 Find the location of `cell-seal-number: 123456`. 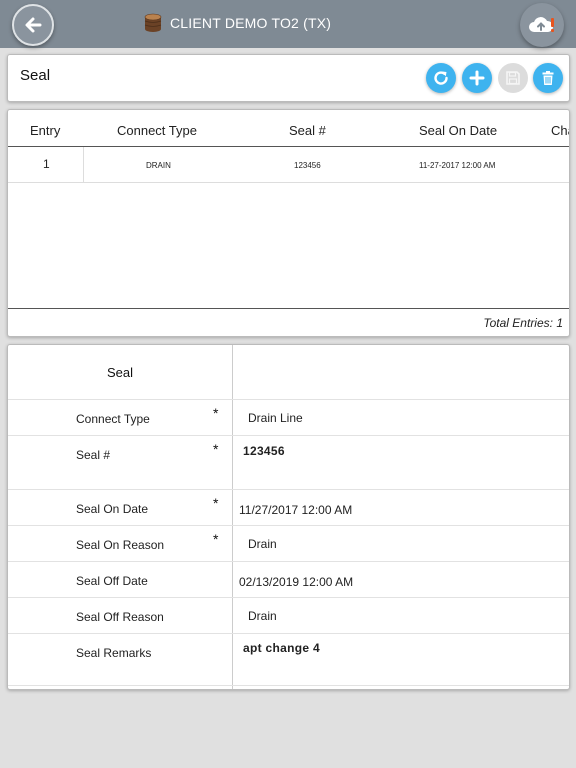

cell-seal-number: 123456 is located at coordinates (307, 165).